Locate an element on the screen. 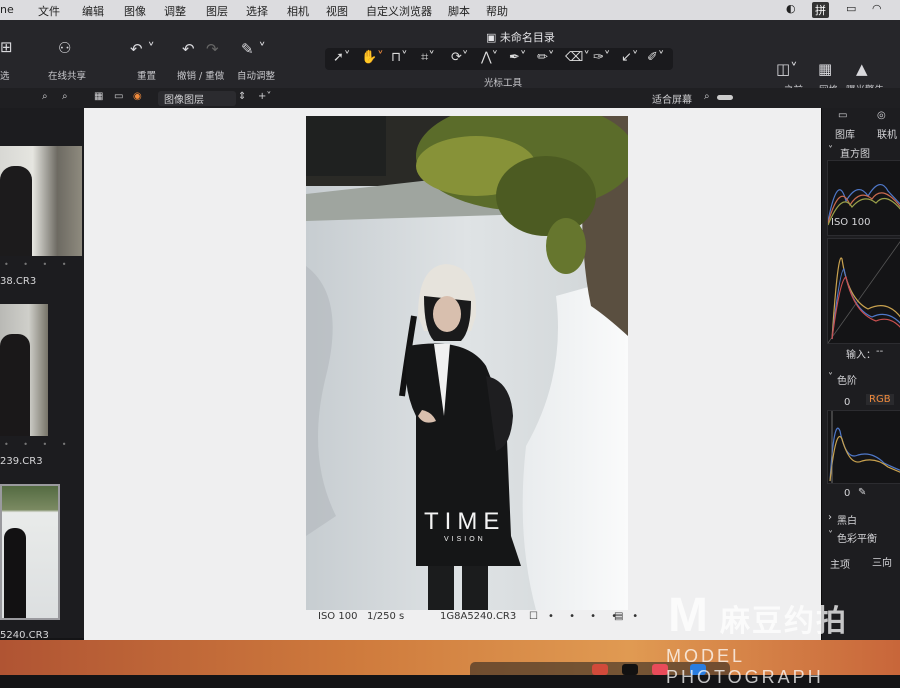 The width and height of the screenshot is (900, 688). add-layer-icon: +˅ is located at coordinates (264, 96).